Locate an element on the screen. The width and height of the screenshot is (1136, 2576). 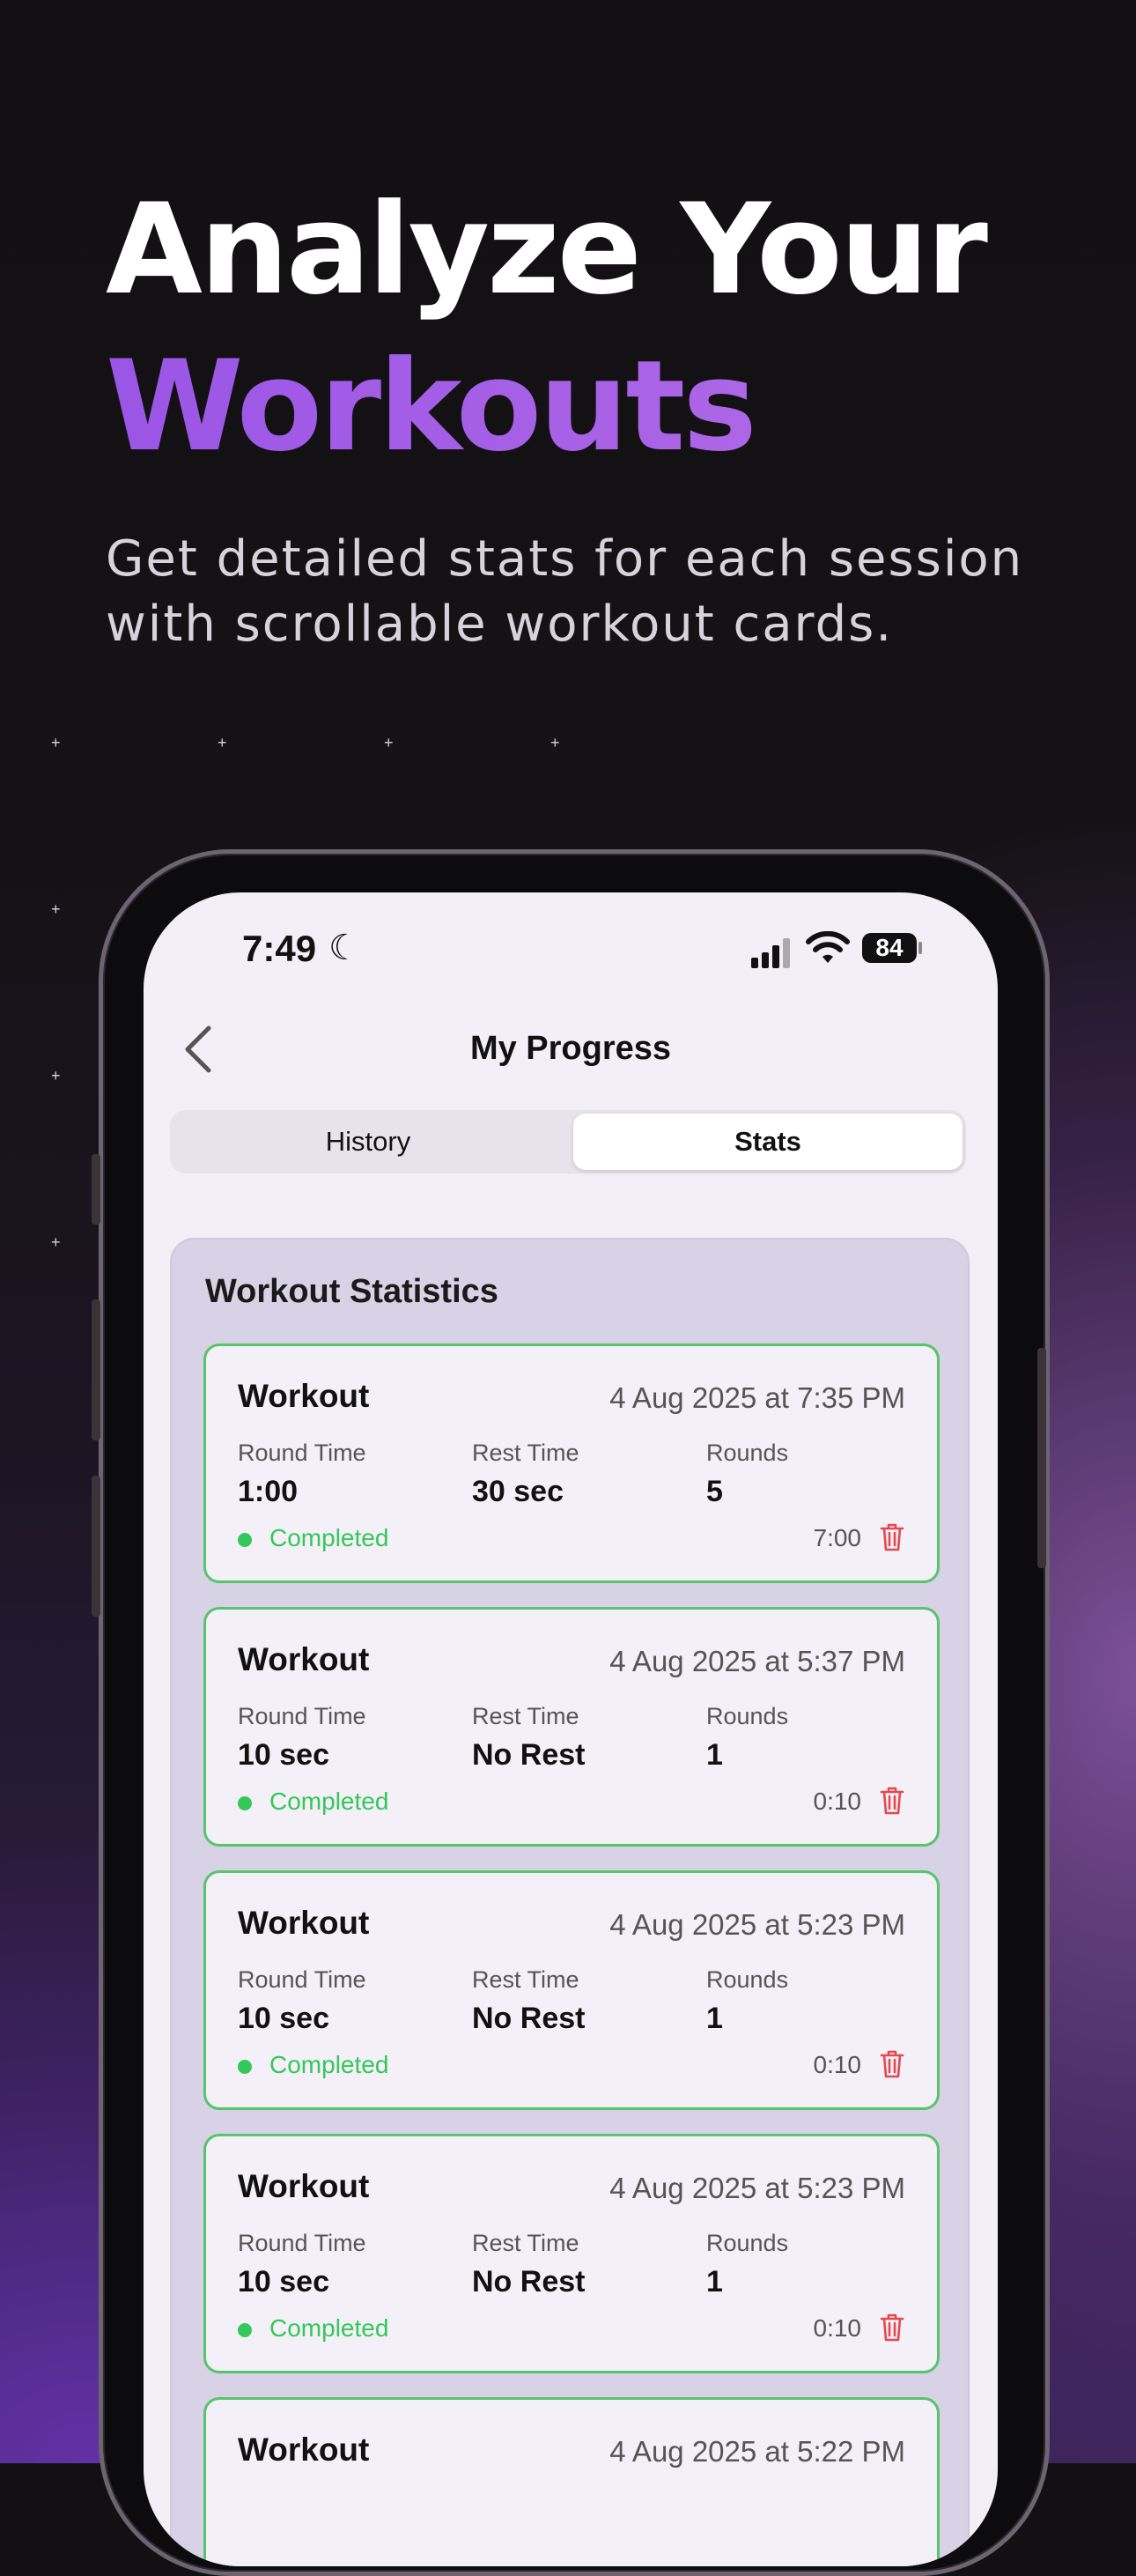
segmented-control: History Stats is located at coordinates (568, 1141).